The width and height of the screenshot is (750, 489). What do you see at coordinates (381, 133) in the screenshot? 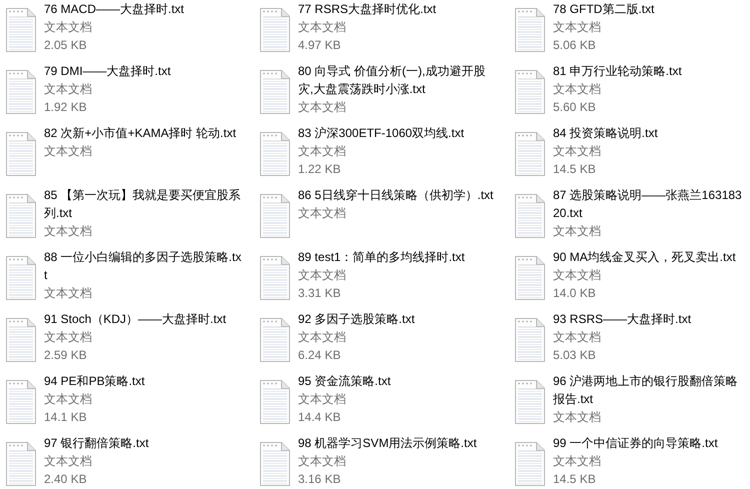
I see `file-name: 83 沪深300ETF-1060双均线.txt` at bounding box center [381, 133].